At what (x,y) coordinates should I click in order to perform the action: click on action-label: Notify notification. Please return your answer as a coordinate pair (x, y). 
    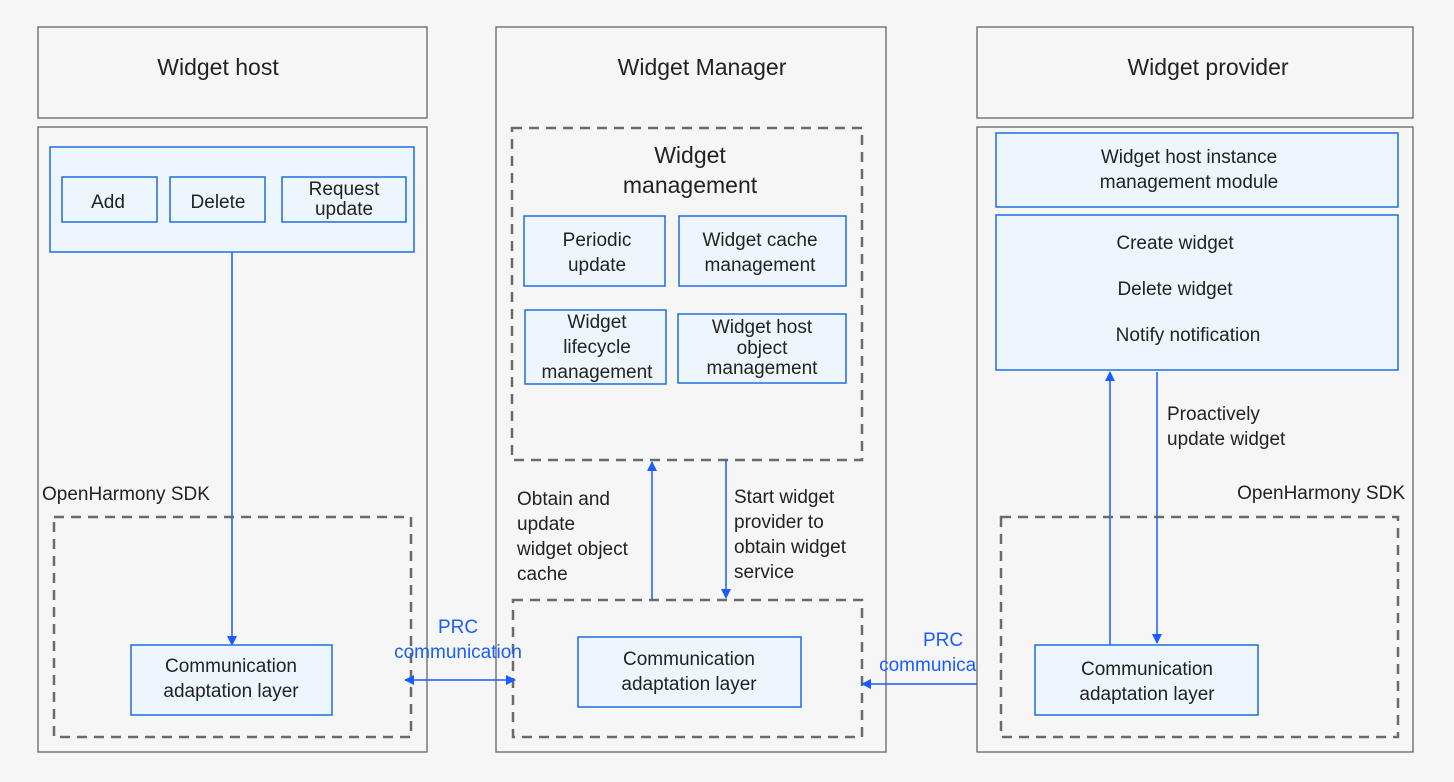
    Looking at the image, I should click on (1188, 335).